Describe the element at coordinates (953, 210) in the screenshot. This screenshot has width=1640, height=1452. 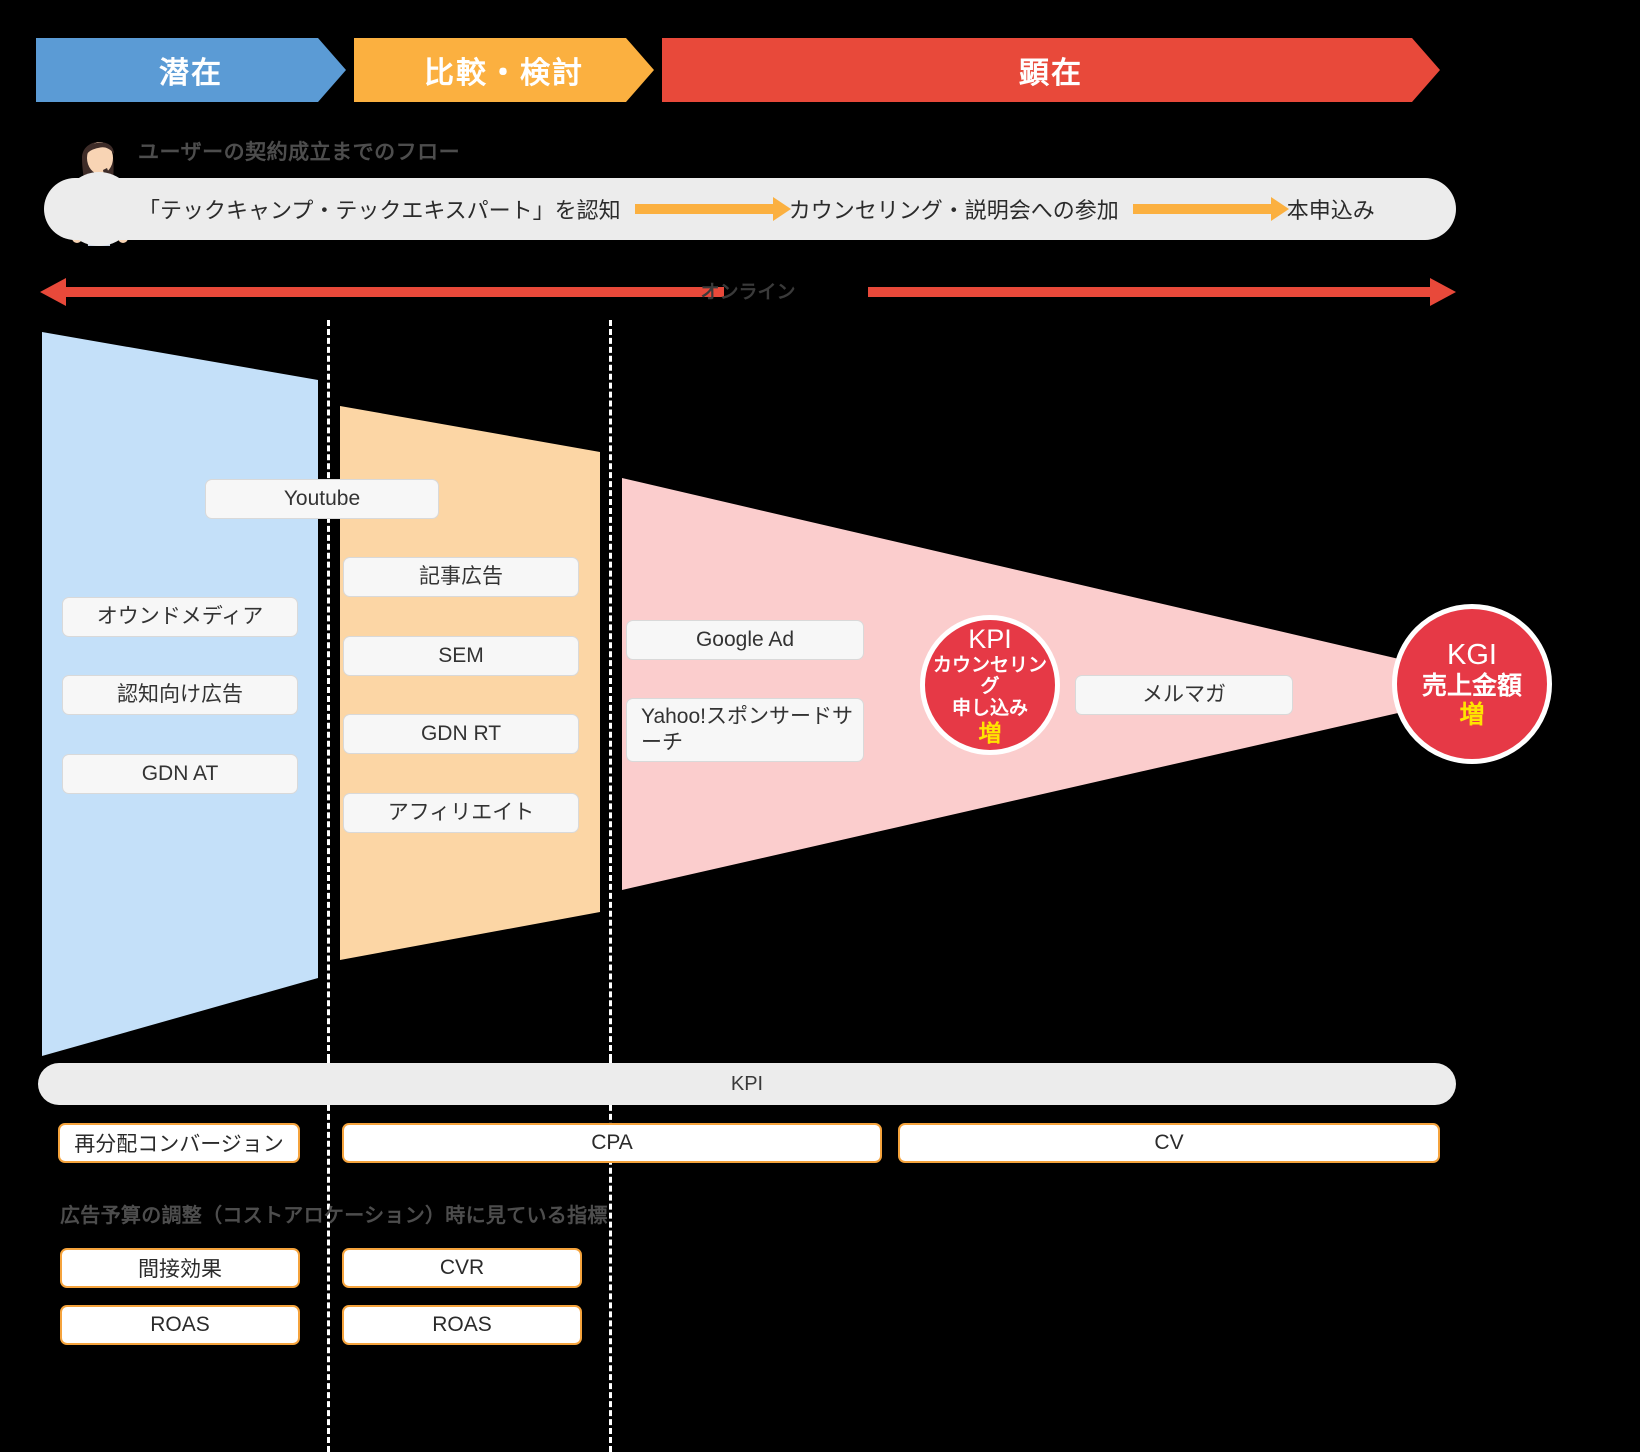
I see `flow-step-2: カウンセリング・説明会への参加` at that location.